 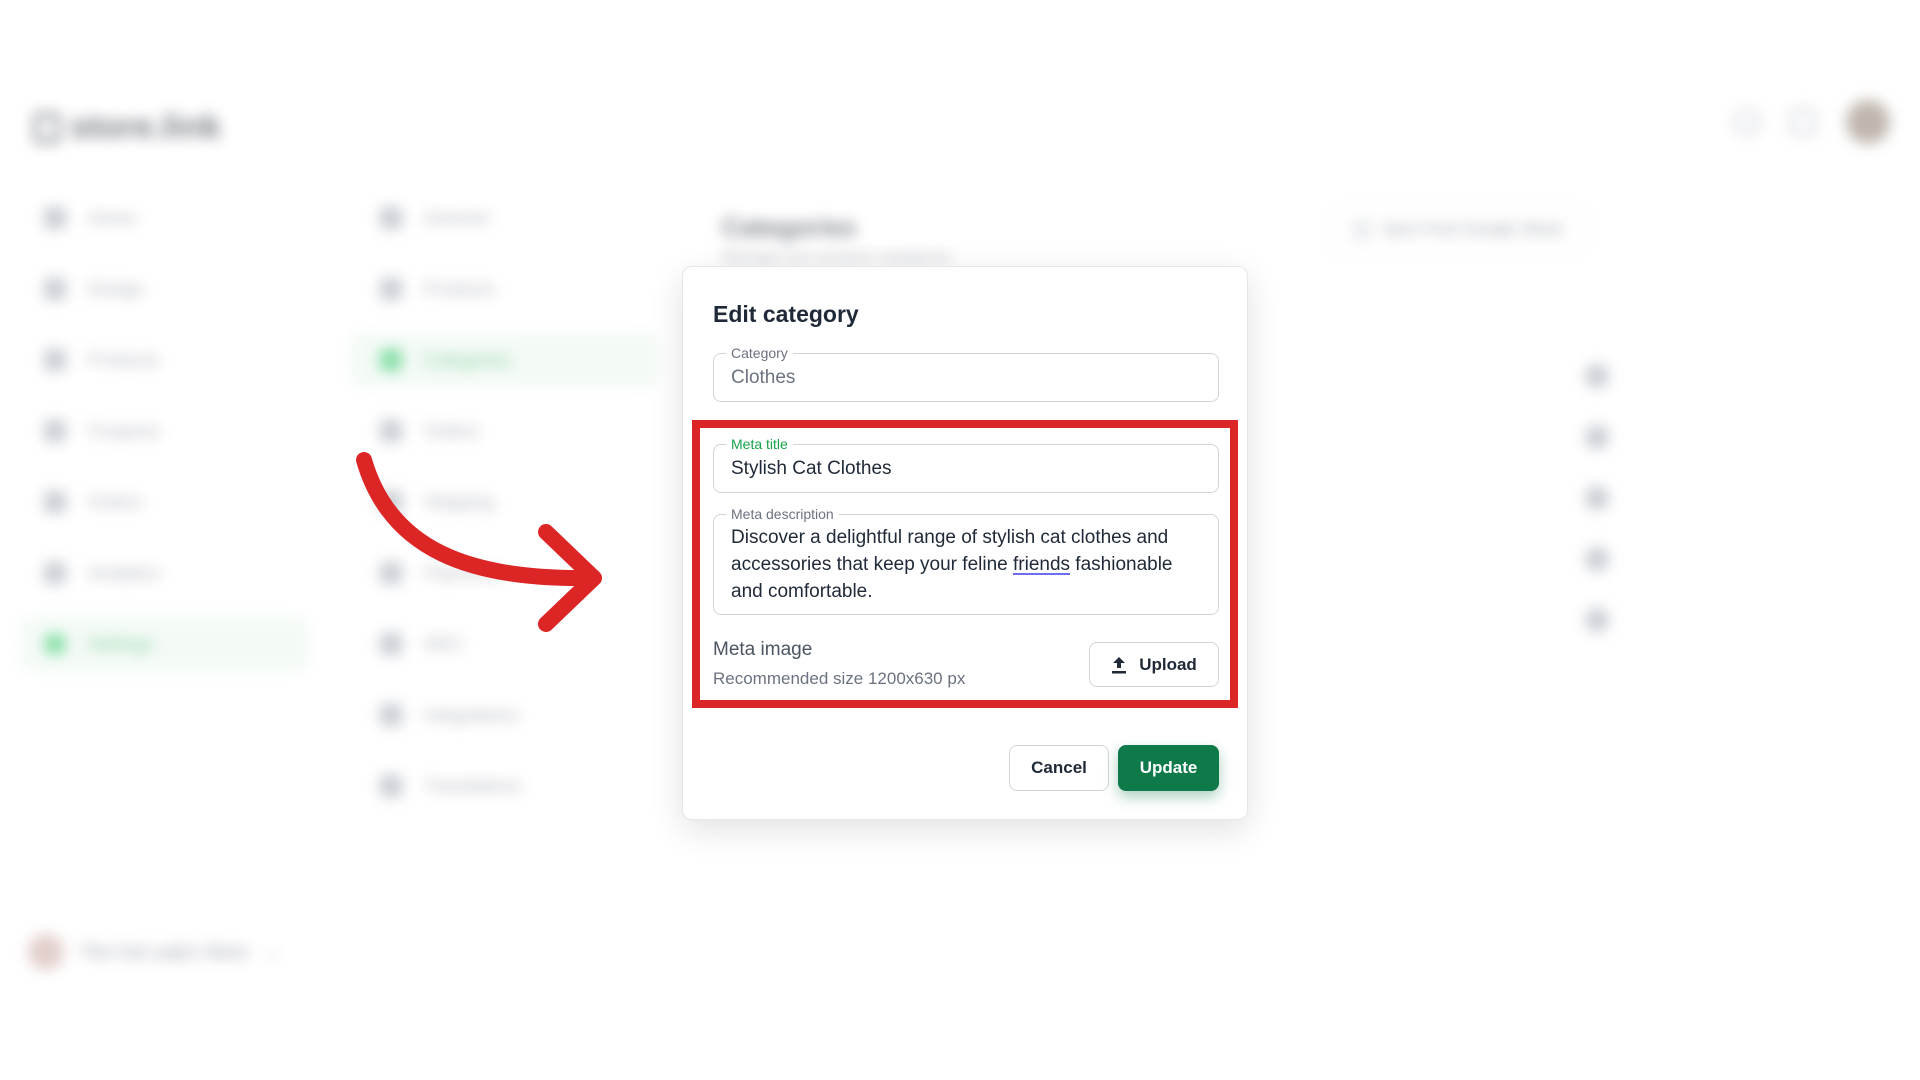 What do you see at coordinates (146, 127) in the screenshot?
I see `logo-text: store.link` at bounding box center [146, 127].